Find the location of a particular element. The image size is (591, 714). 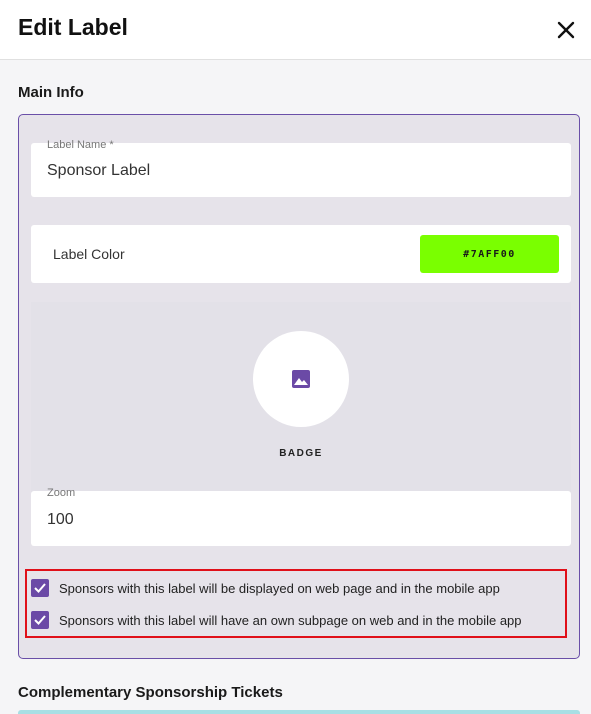

dialog-header: Edit Label is located at coordinates (295, 30).